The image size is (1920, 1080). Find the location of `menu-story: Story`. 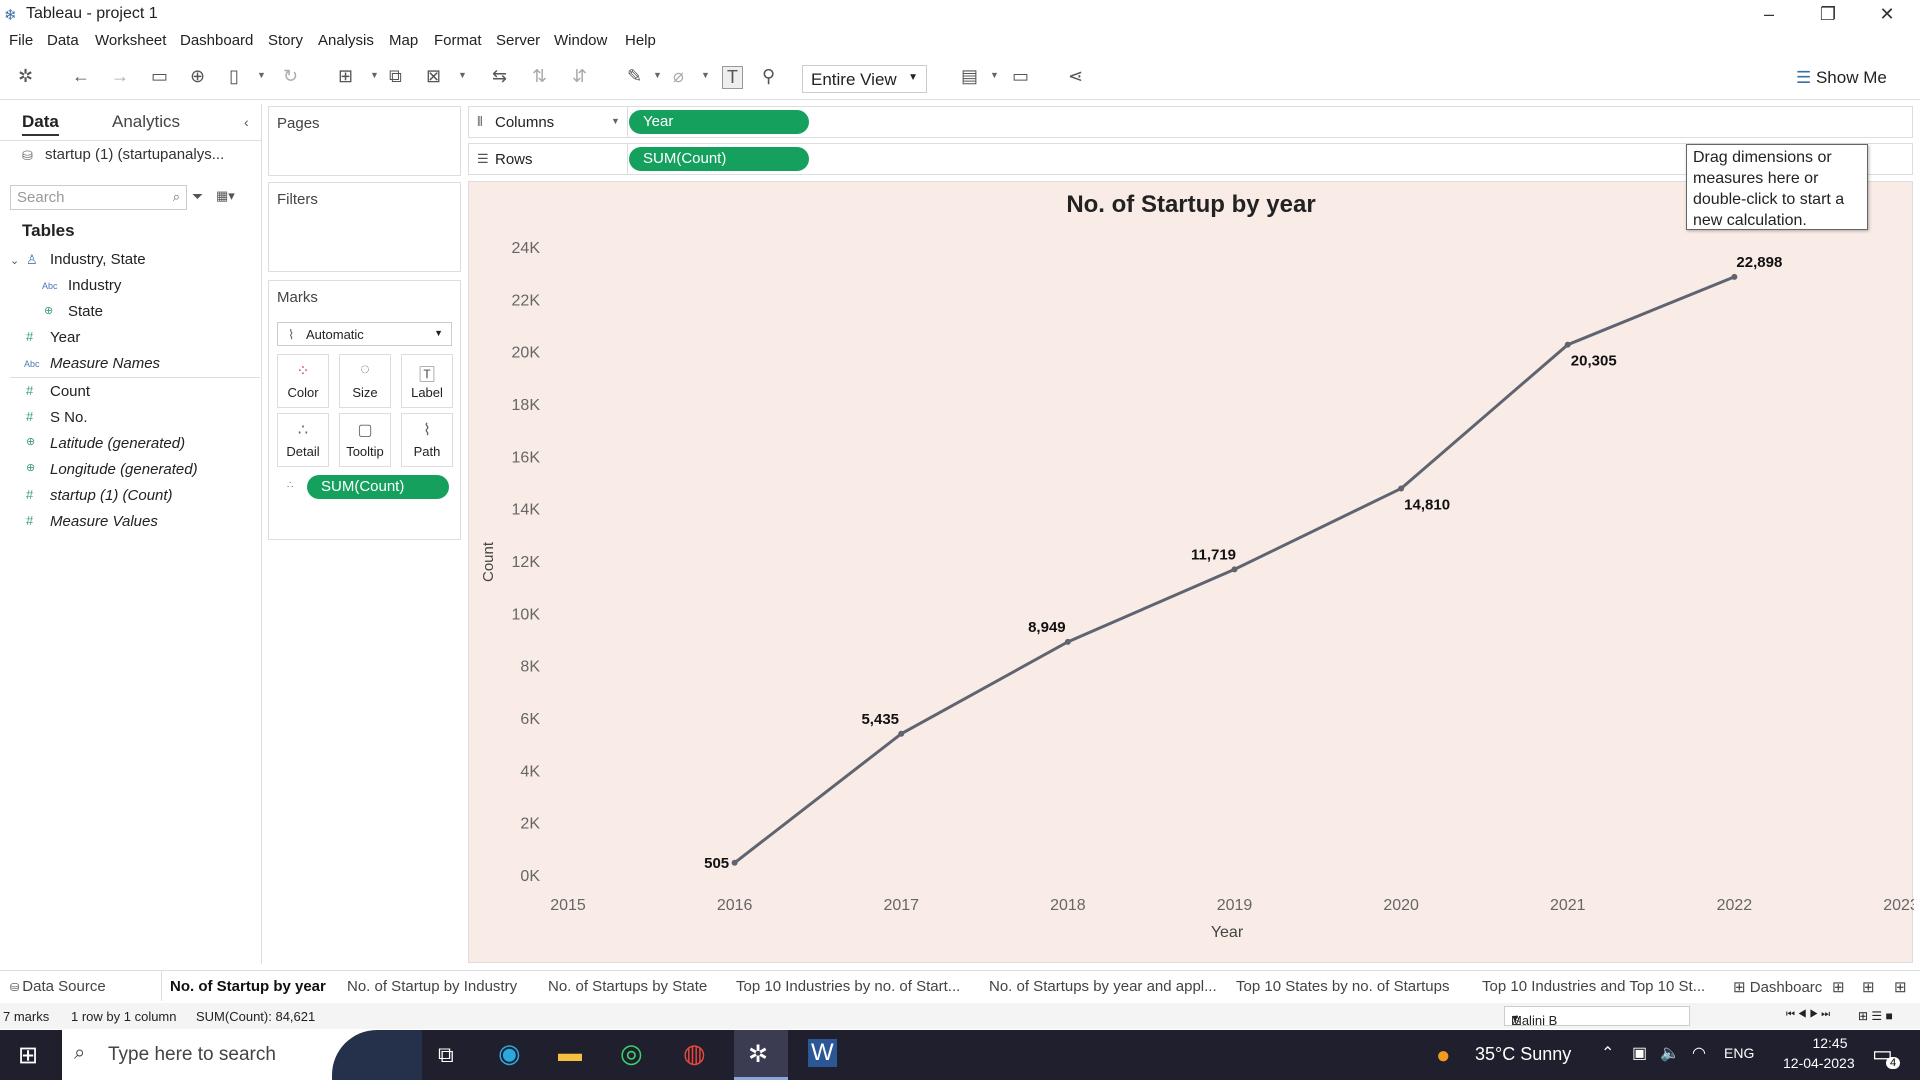

menu-story: Story is located at coordinates (285, 40).